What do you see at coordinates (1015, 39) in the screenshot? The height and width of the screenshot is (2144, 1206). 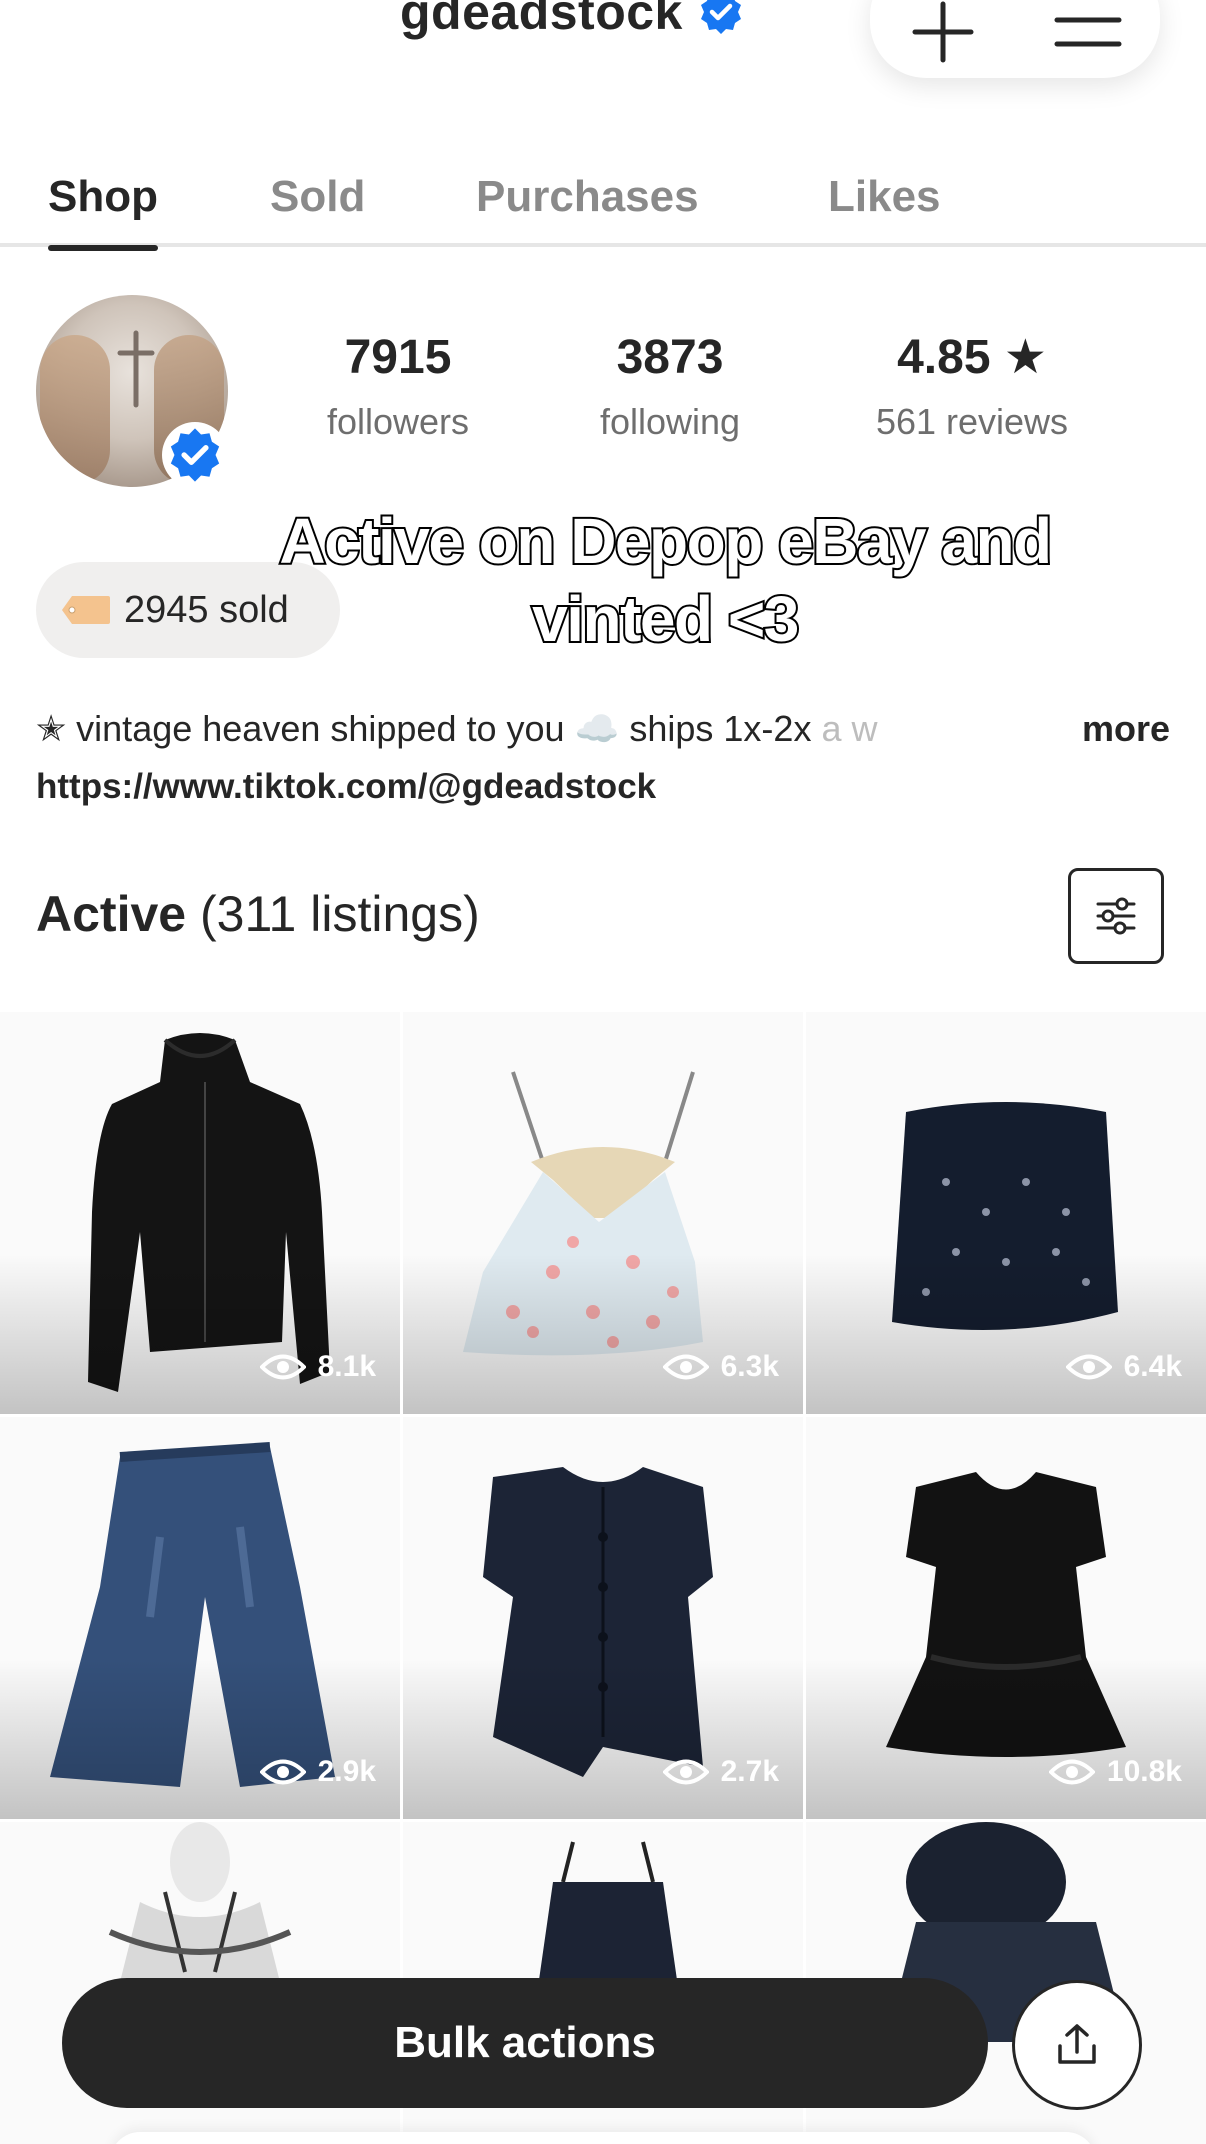 I see `header-actions` at bounding box center [1015, 39].